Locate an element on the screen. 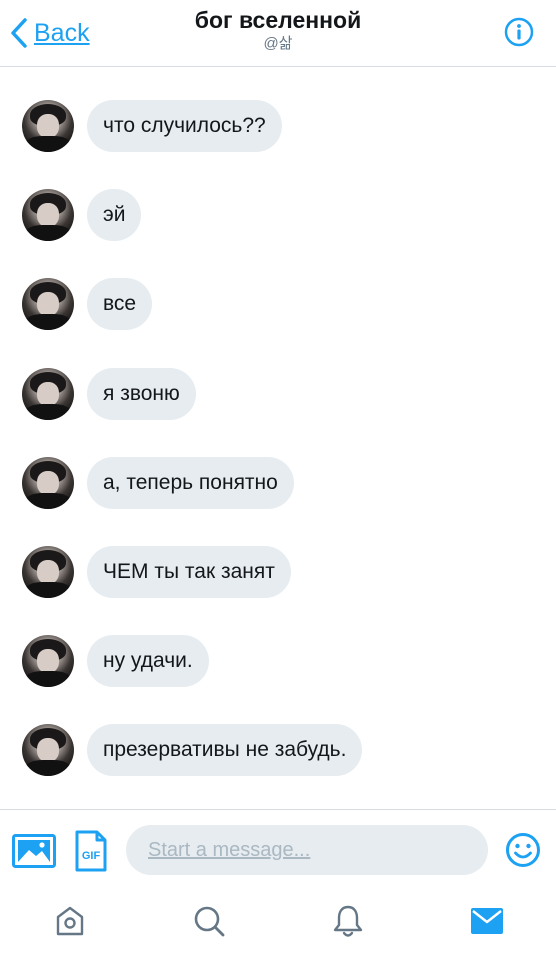  tab-messages is located at coordinates (487, 921).